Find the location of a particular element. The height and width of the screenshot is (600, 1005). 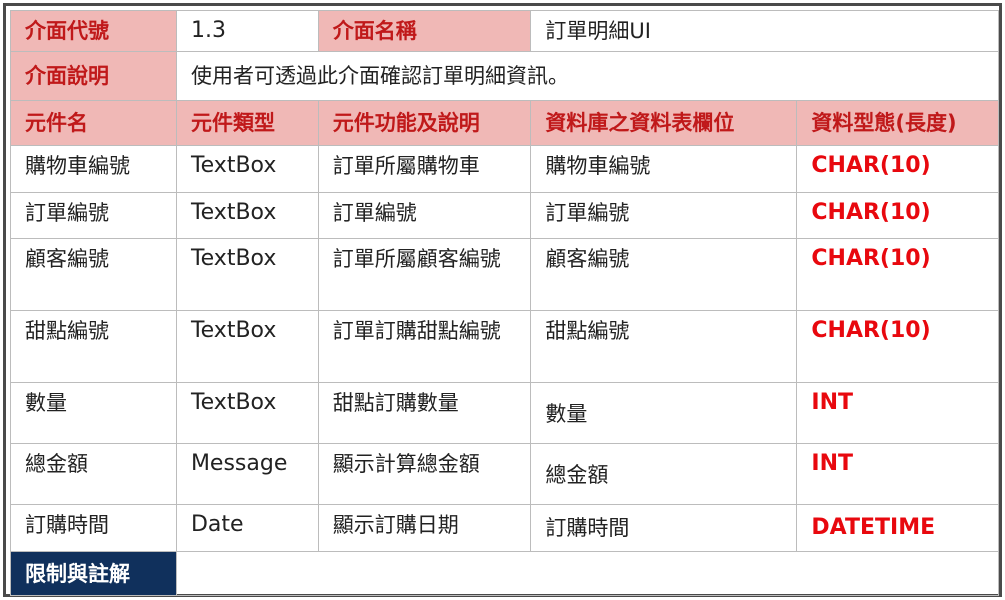

header-row-code: 介面代號 1.3 介面名稱 訂單明細UI is located at coordinates (504, 31).